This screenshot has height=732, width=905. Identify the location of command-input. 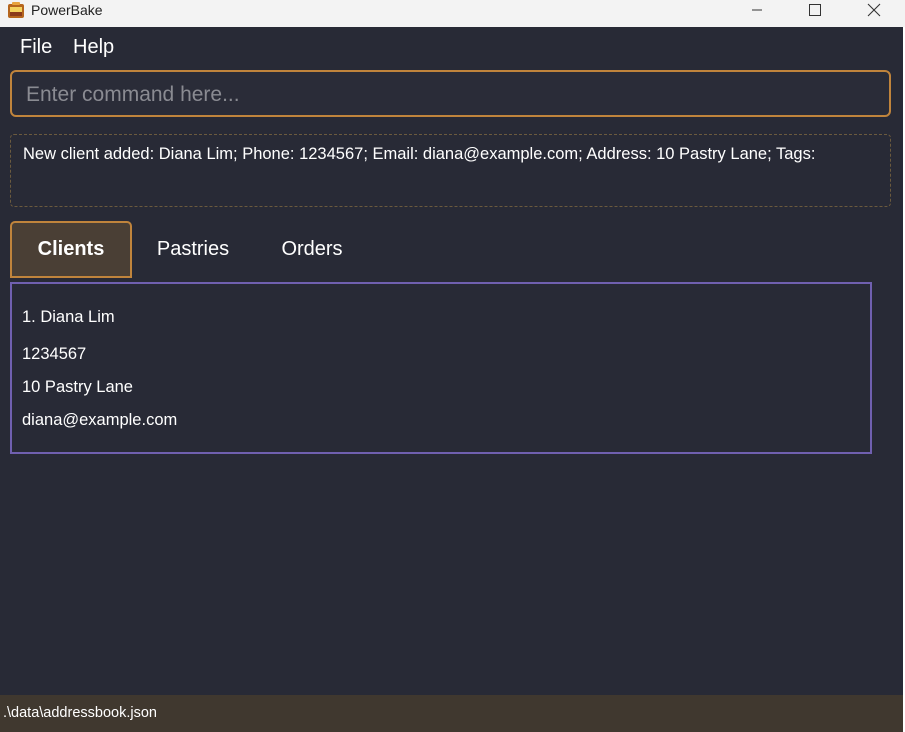
(446, 95).